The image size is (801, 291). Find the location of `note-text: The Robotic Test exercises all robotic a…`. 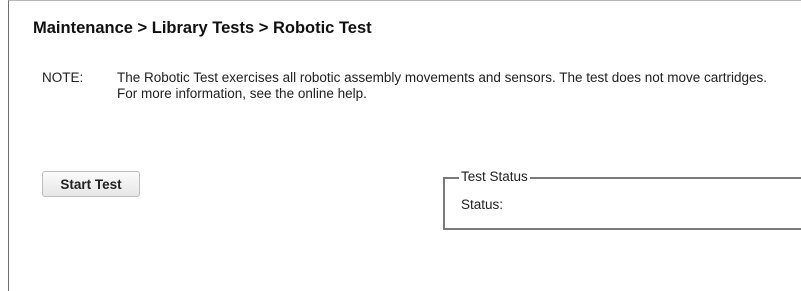

note-text: The Robotic Test exercises all robotic a… is located at coordinates (442, 85).